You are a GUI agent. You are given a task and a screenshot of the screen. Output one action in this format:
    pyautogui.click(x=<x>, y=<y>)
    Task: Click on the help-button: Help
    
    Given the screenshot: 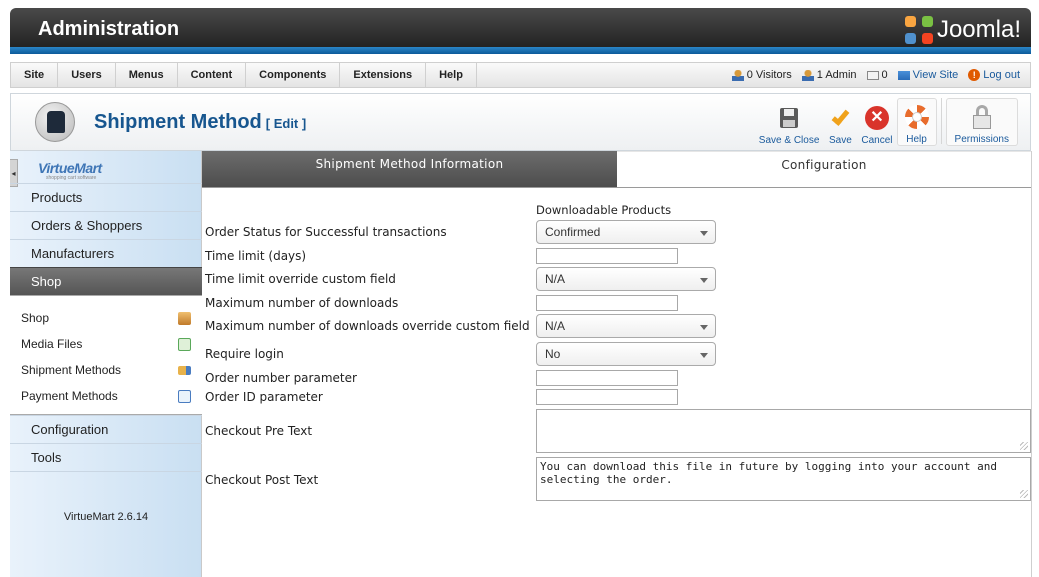 What is the action you would take?
    pyautogui.click(x=916, y=122)
    